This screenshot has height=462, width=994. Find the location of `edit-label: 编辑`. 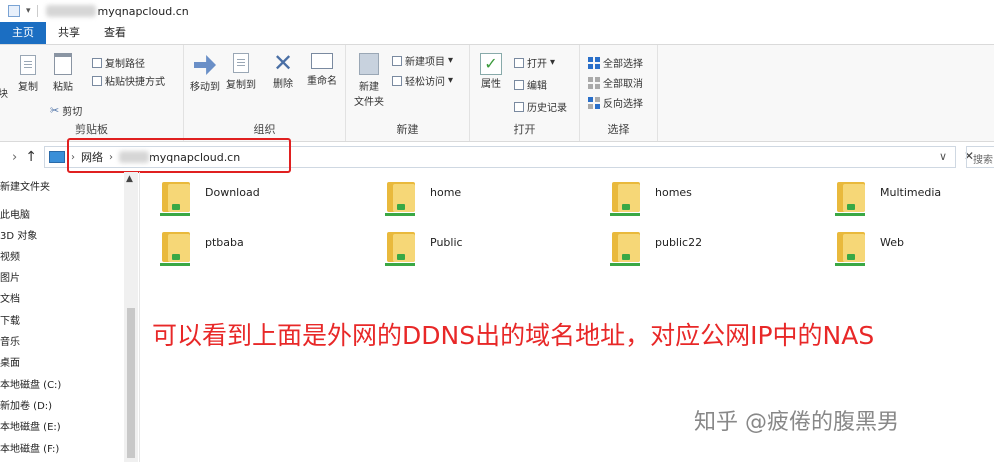

edit-label: 编辑 is located at coordinates (537, 86).